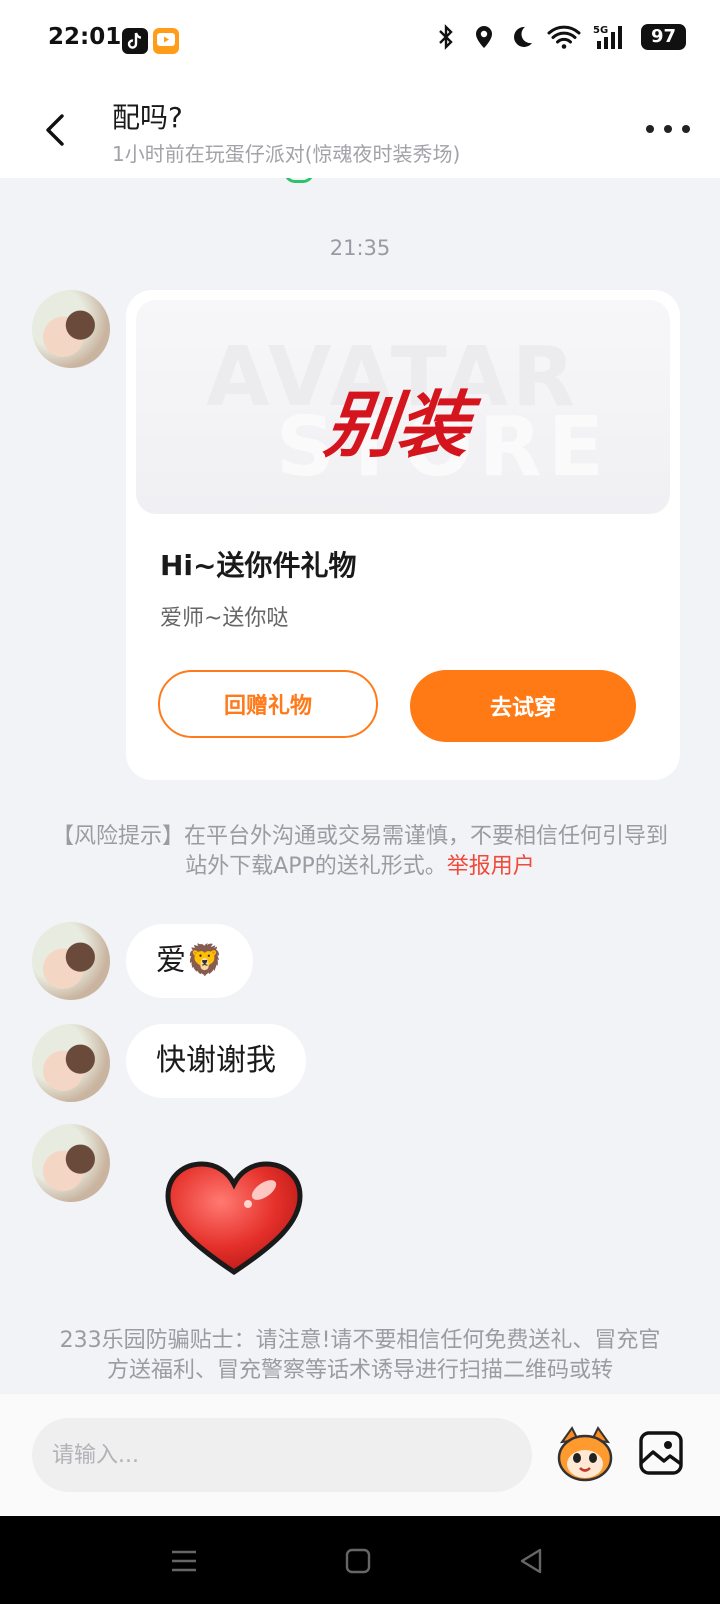  I want to click on message-bubble: 爱🦁, so click(190, 961).